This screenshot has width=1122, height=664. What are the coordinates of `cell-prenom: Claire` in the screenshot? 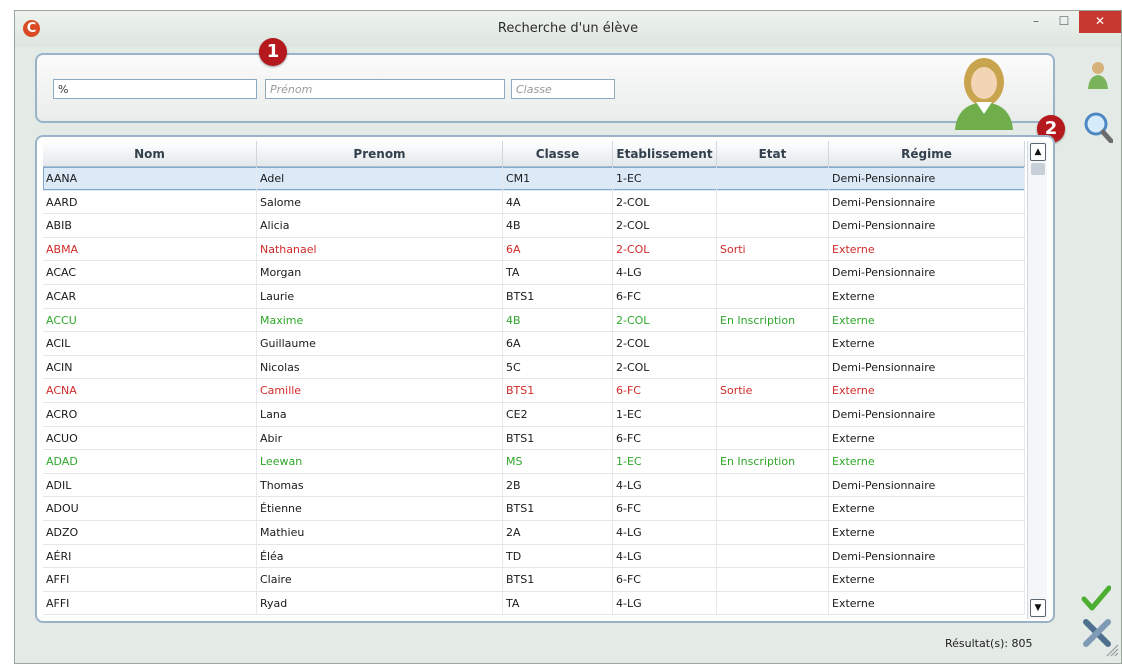 It's located at (380, 579).